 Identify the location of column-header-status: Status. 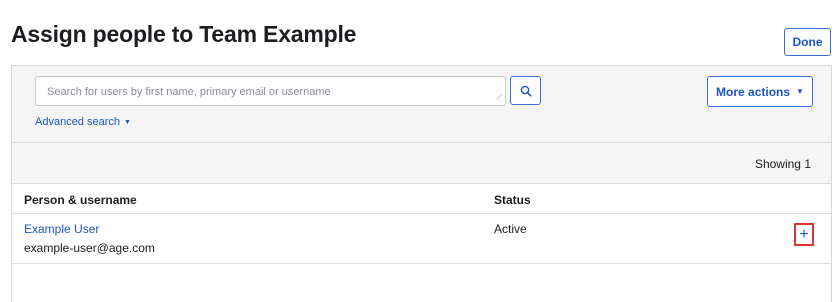
(512, 200).